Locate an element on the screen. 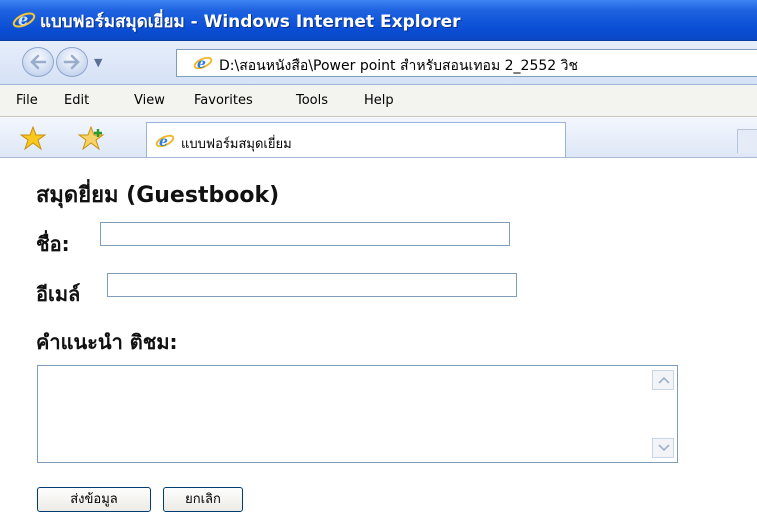 The width and height of the screenshot is (757, 516). comment-label: คำแนะนำ ติชม: is located at coordinates (107, 342).